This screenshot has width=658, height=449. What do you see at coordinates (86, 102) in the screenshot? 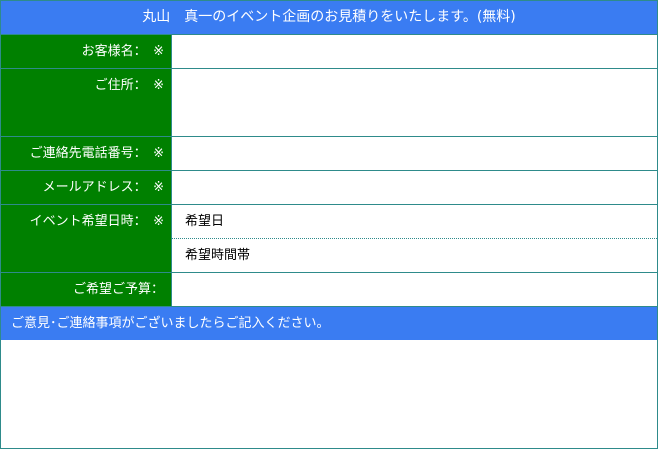
I see `address-label: ご住所： ※` at bounding box center [86, 102].